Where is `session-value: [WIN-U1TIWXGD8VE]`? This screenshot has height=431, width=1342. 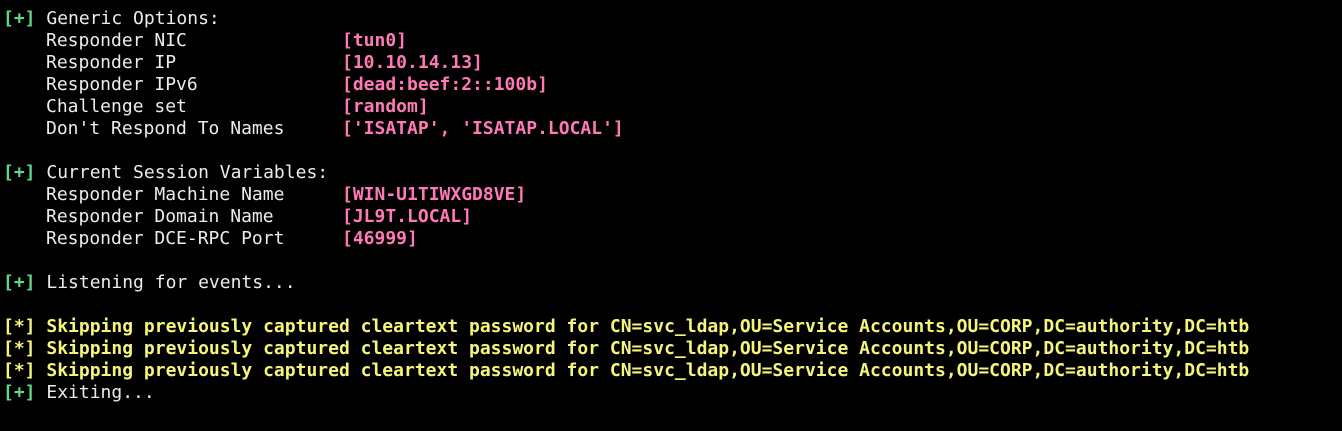 session-value: [WIN-U1TIWXGD8VE] is located at coordinates (434, 194).